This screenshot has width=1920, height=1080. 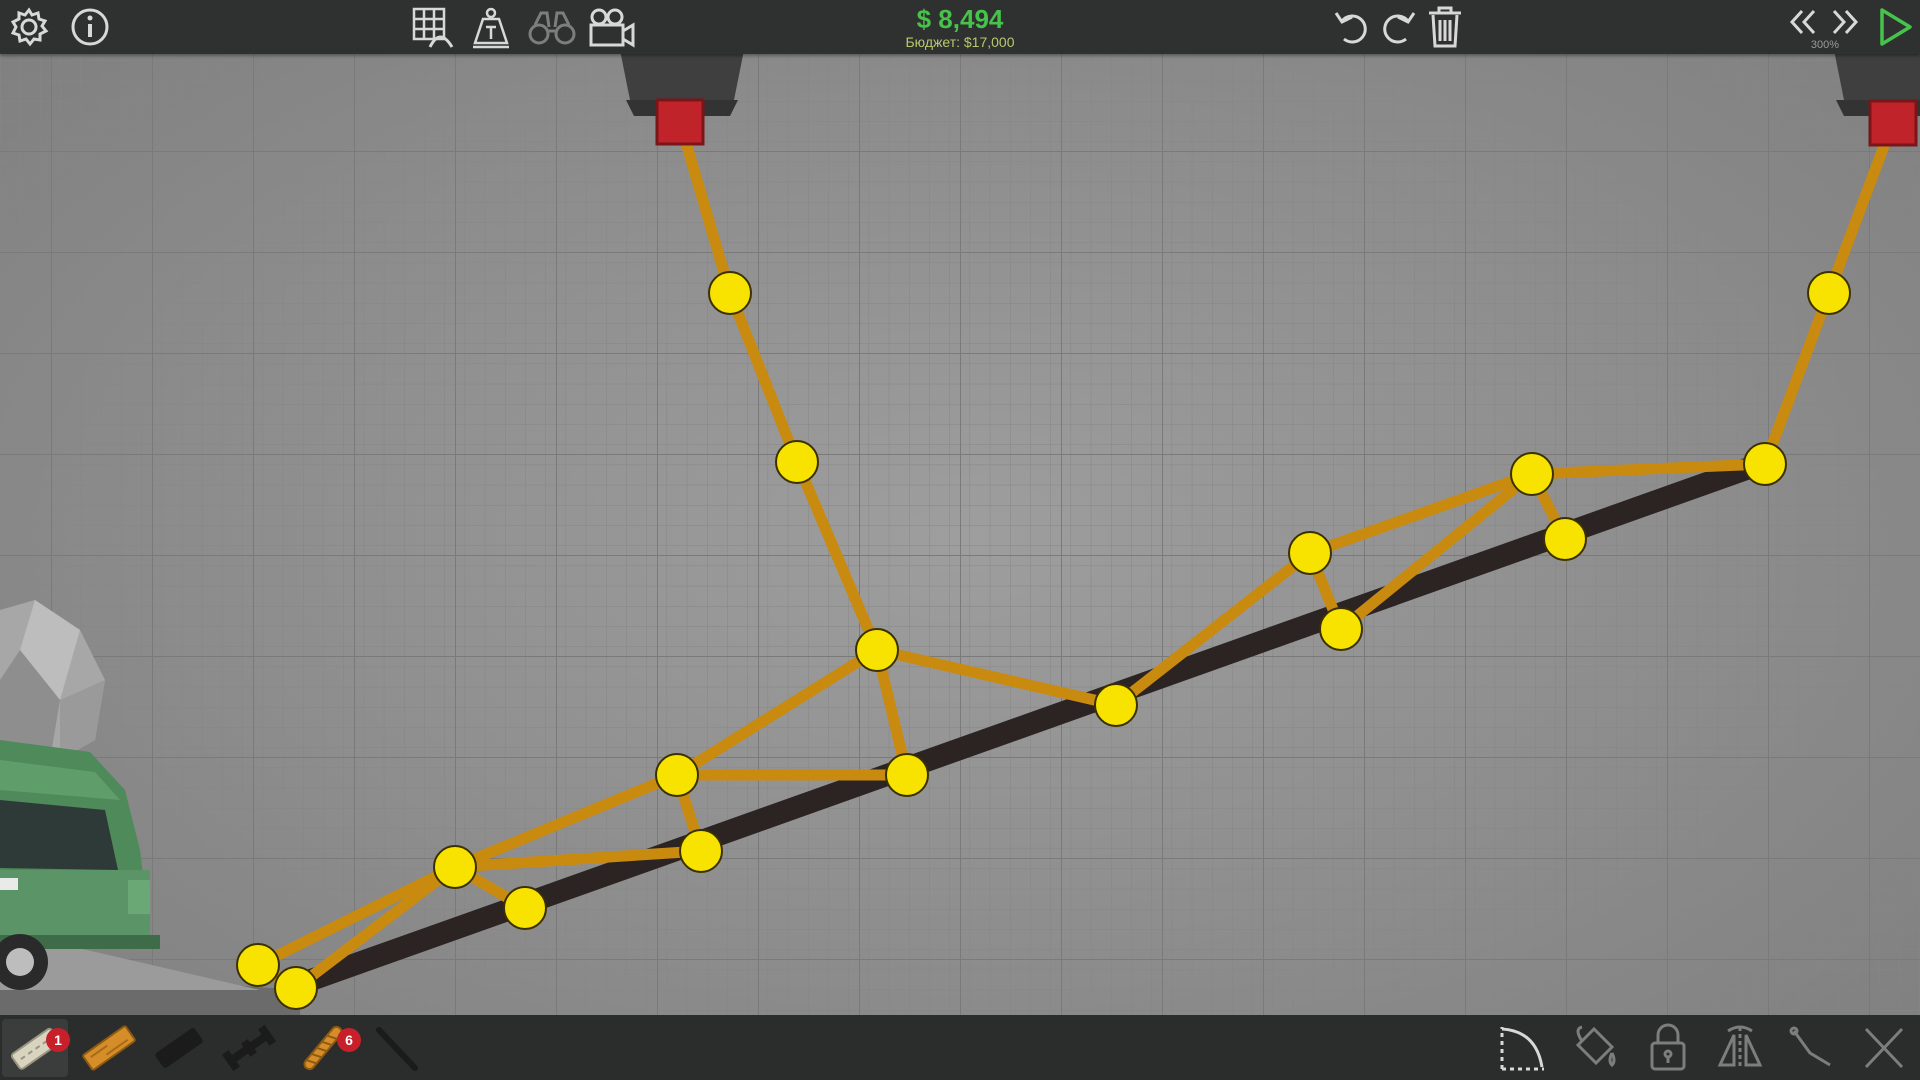 I want to click on play-icon, so click(x=1894, y=27).